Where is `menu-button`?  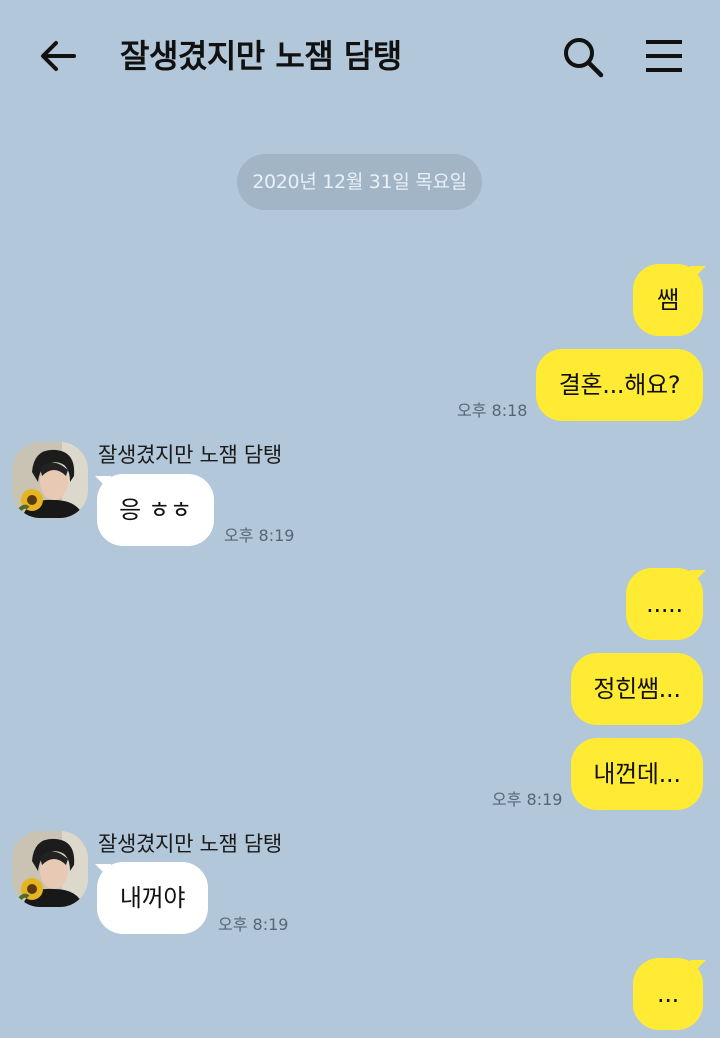 menu-button is located at coordinates (664, 56).